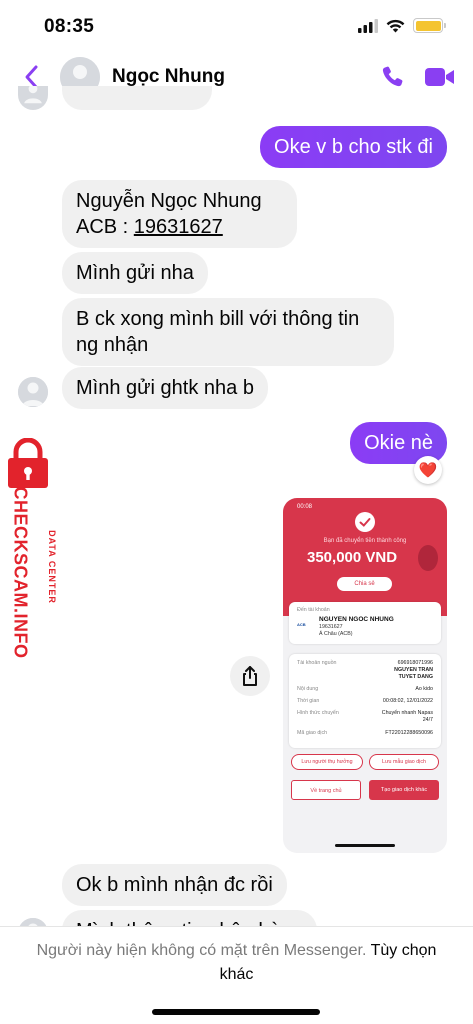  What do you see at coordinates (169, 201) in the screenshot?
I see `message-line: Nguyễn Ngọc Nhung` at bounding box center [169, 201].